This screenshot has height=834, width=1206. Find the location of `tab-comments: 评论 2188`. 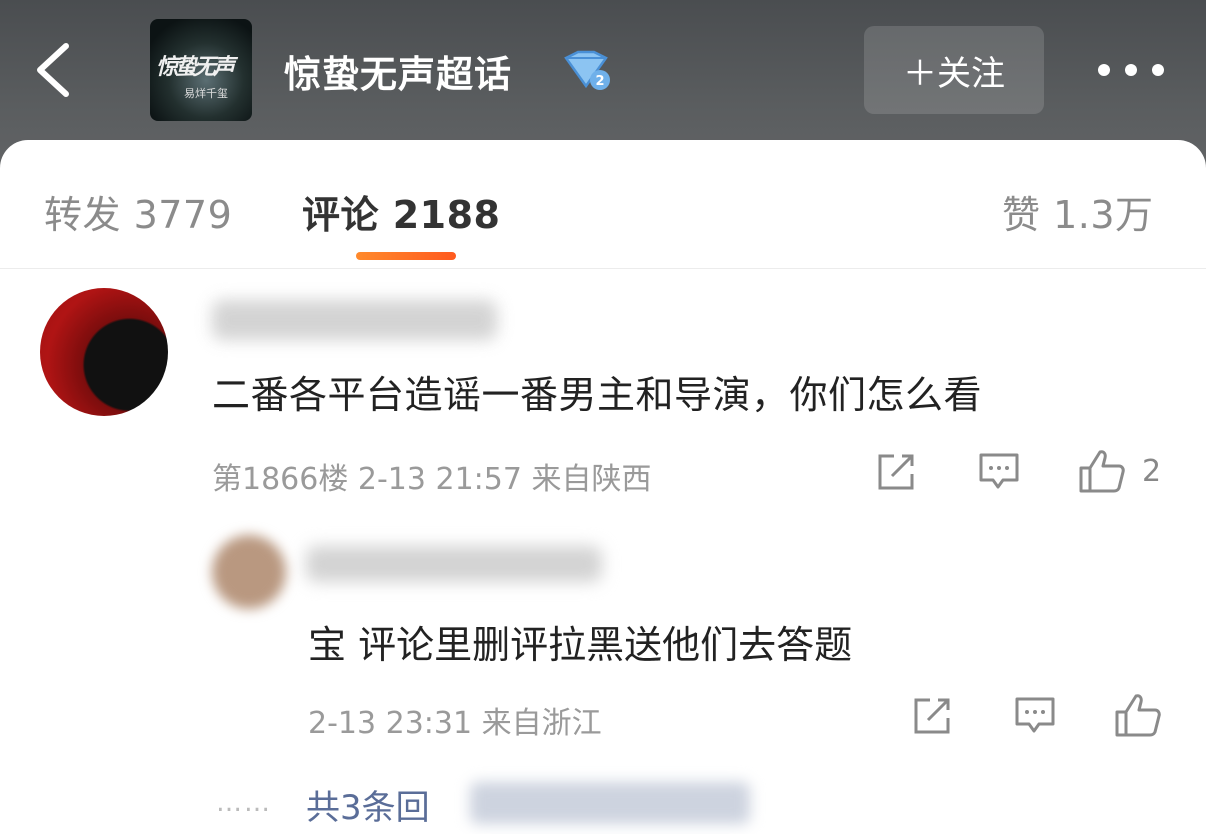

tab-comments: 评论 2188 is located at coordinates (401, 211).